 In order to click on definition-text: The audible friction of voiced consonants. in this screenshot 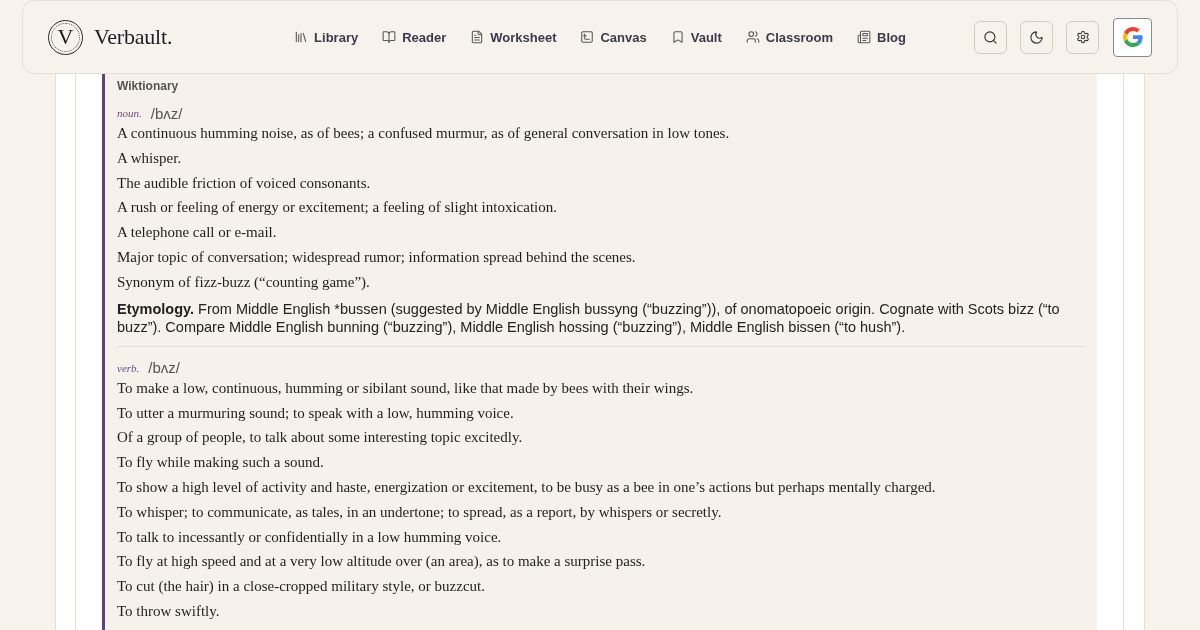, I will do `click(244, 183)`.